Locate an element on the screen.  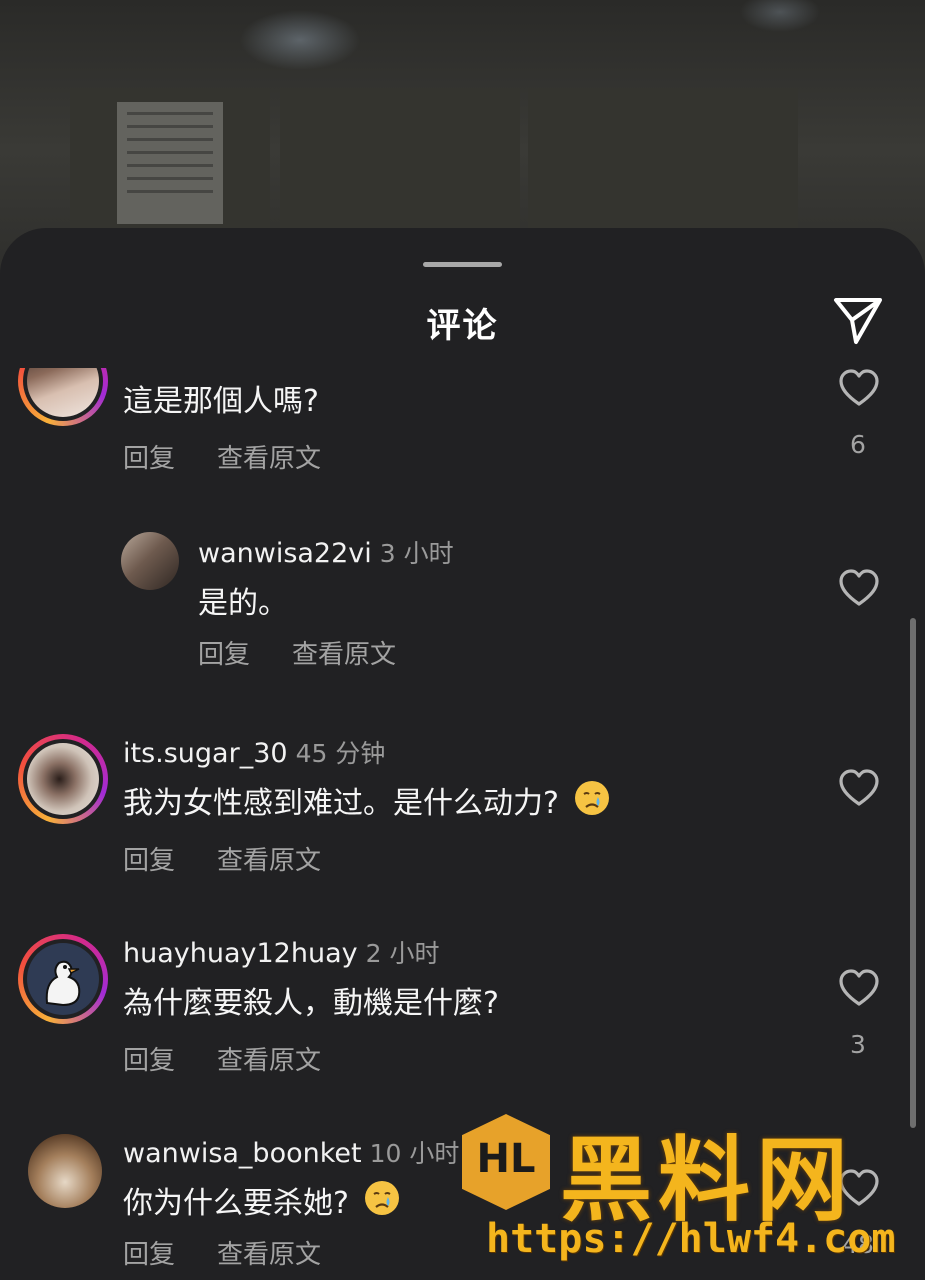
duck-avatar-icon is located at coordinates (63, 983).